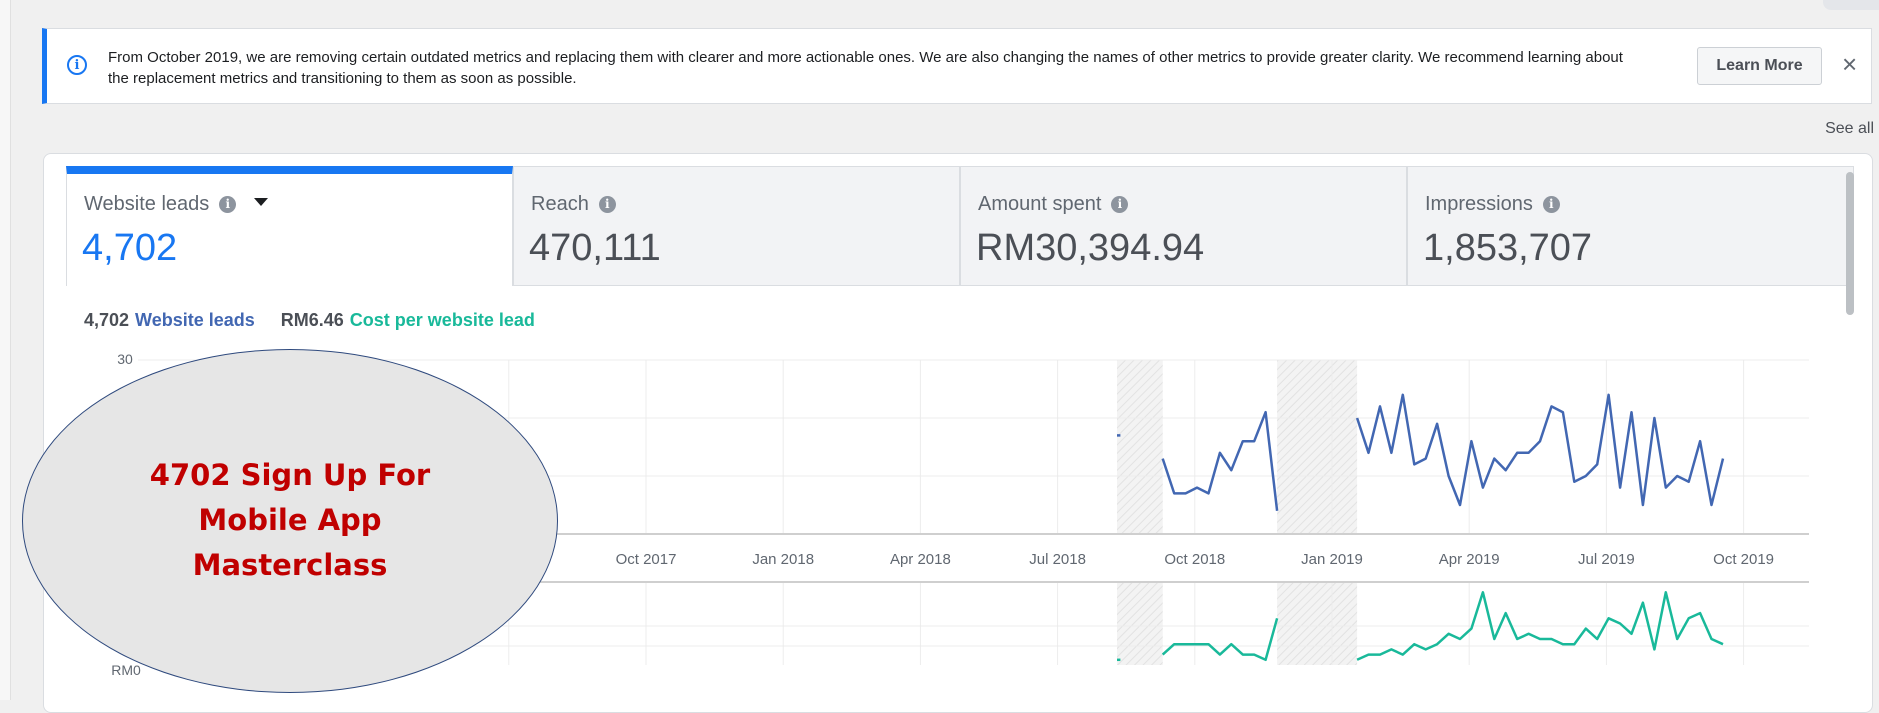 The width and height of the screenshot is (1879, 713). Describe the element at coordinates (1606, 559) in the screenshot. I see `x-tick-label: Jul 2019` at that location.